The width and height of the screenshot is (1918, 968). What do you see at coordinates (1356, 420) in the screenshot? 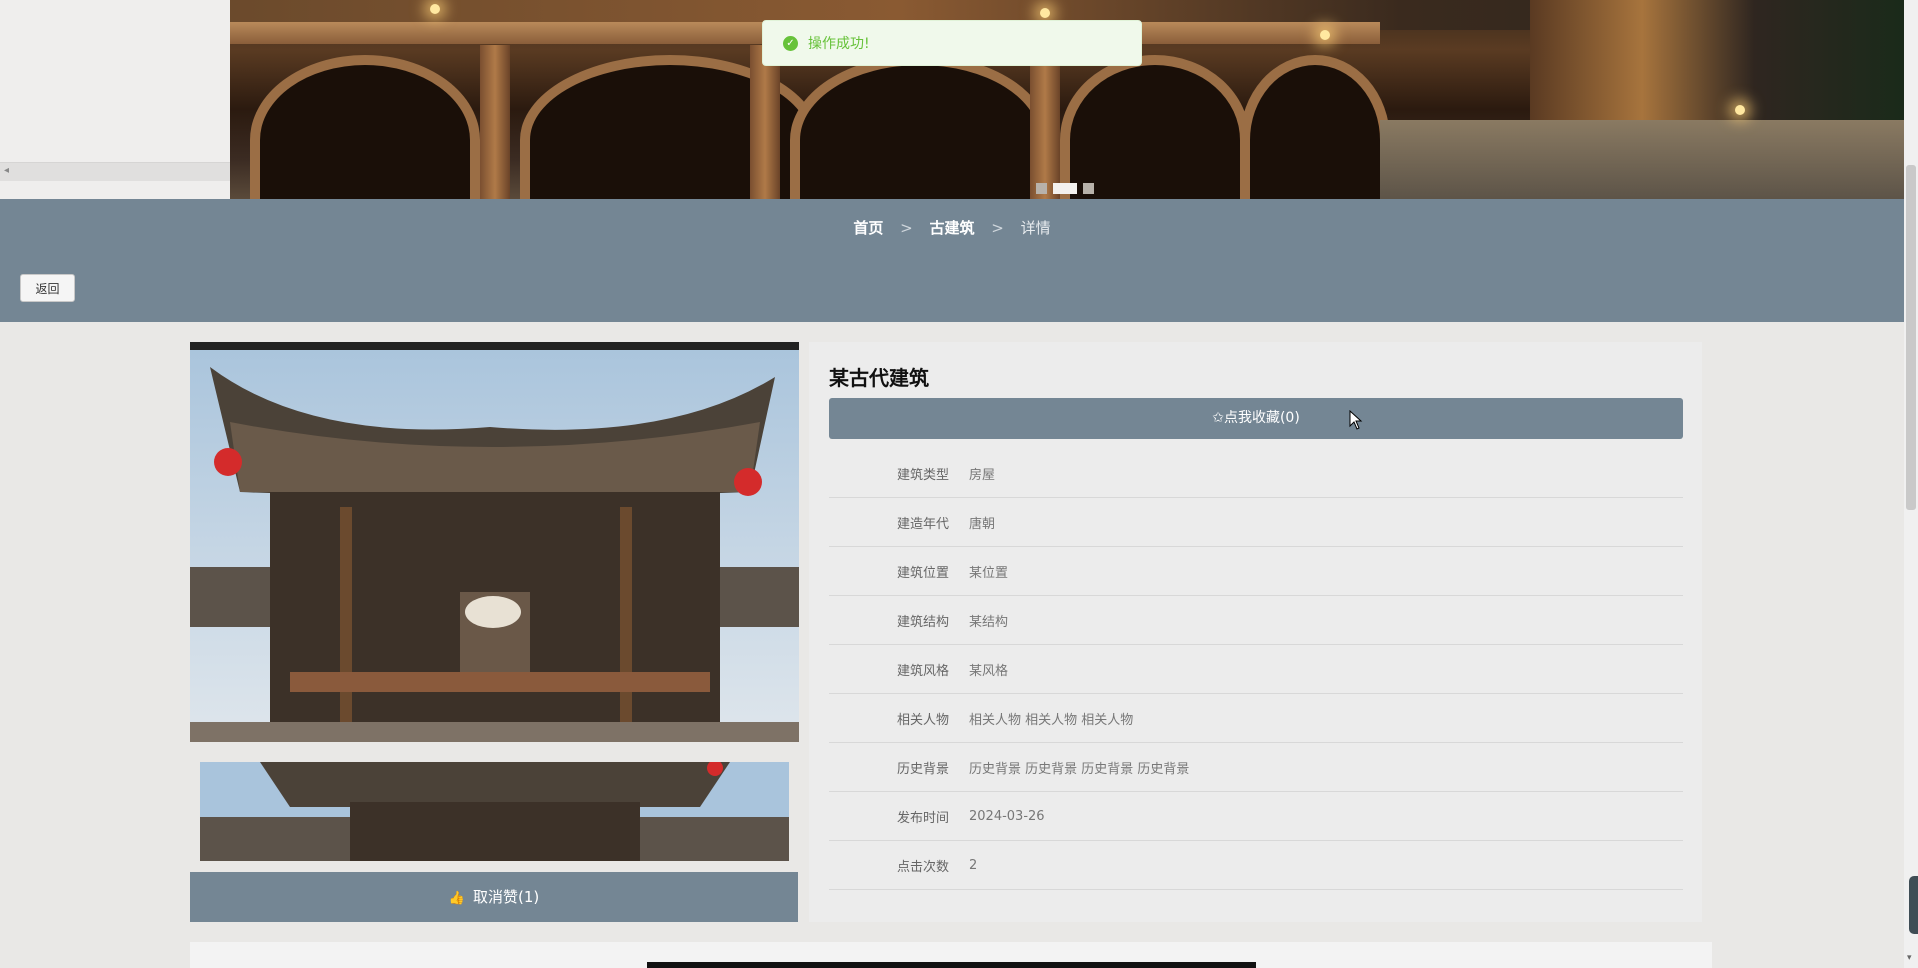
I see `mouse-cursor-icon` at bounding box center [1356, 420].